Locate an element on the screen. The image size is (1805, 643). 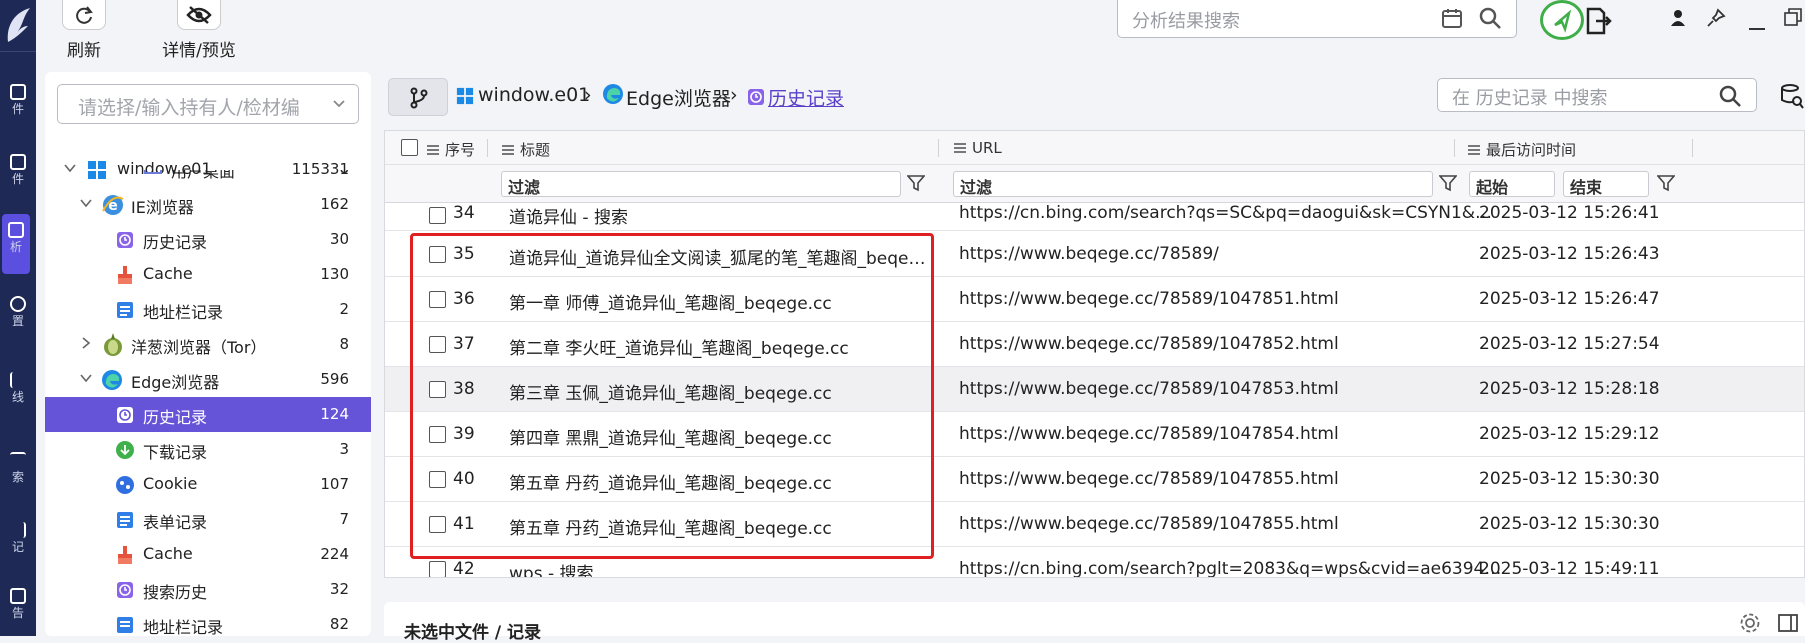
windows-icon is located at coordinates (465, 98).